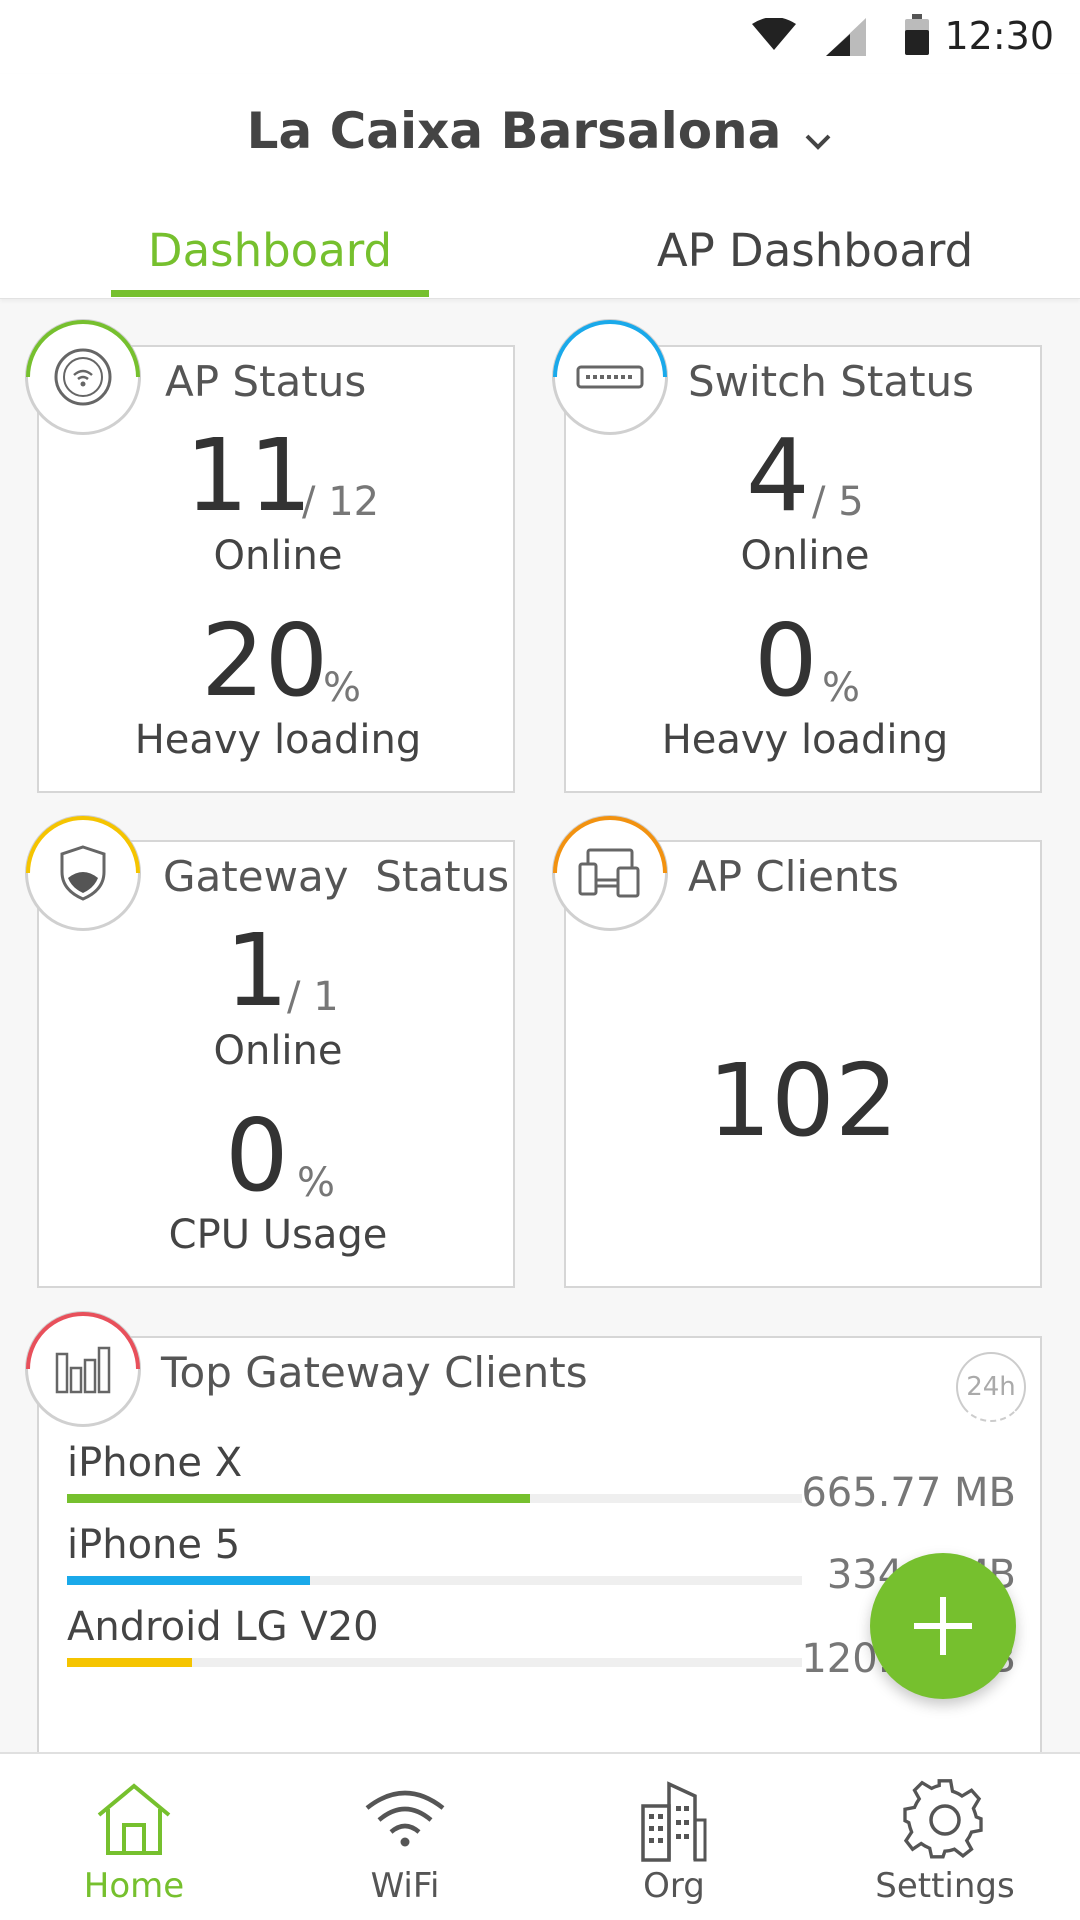 The image size is (1080, 1920). I want to click on switch-load-value: 0, so click(786, 660).